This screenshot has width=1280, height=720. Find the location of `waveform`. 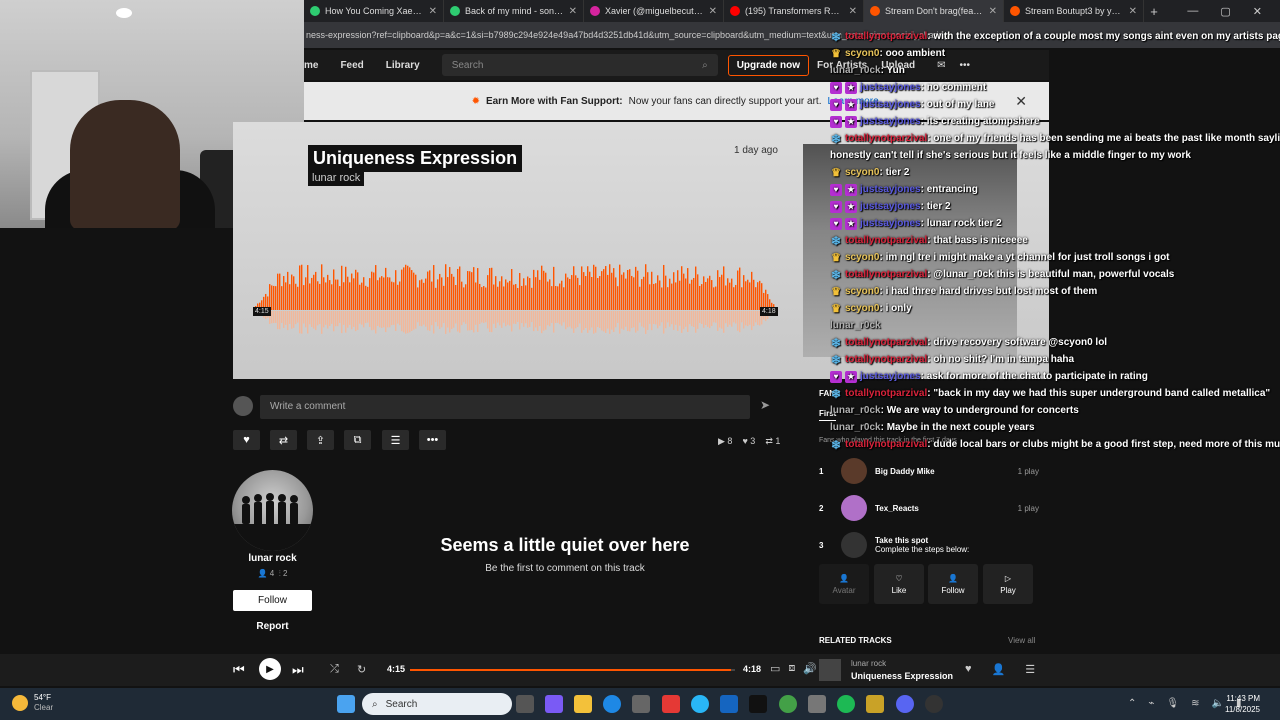

waveform is located at coordinates (515, 300).